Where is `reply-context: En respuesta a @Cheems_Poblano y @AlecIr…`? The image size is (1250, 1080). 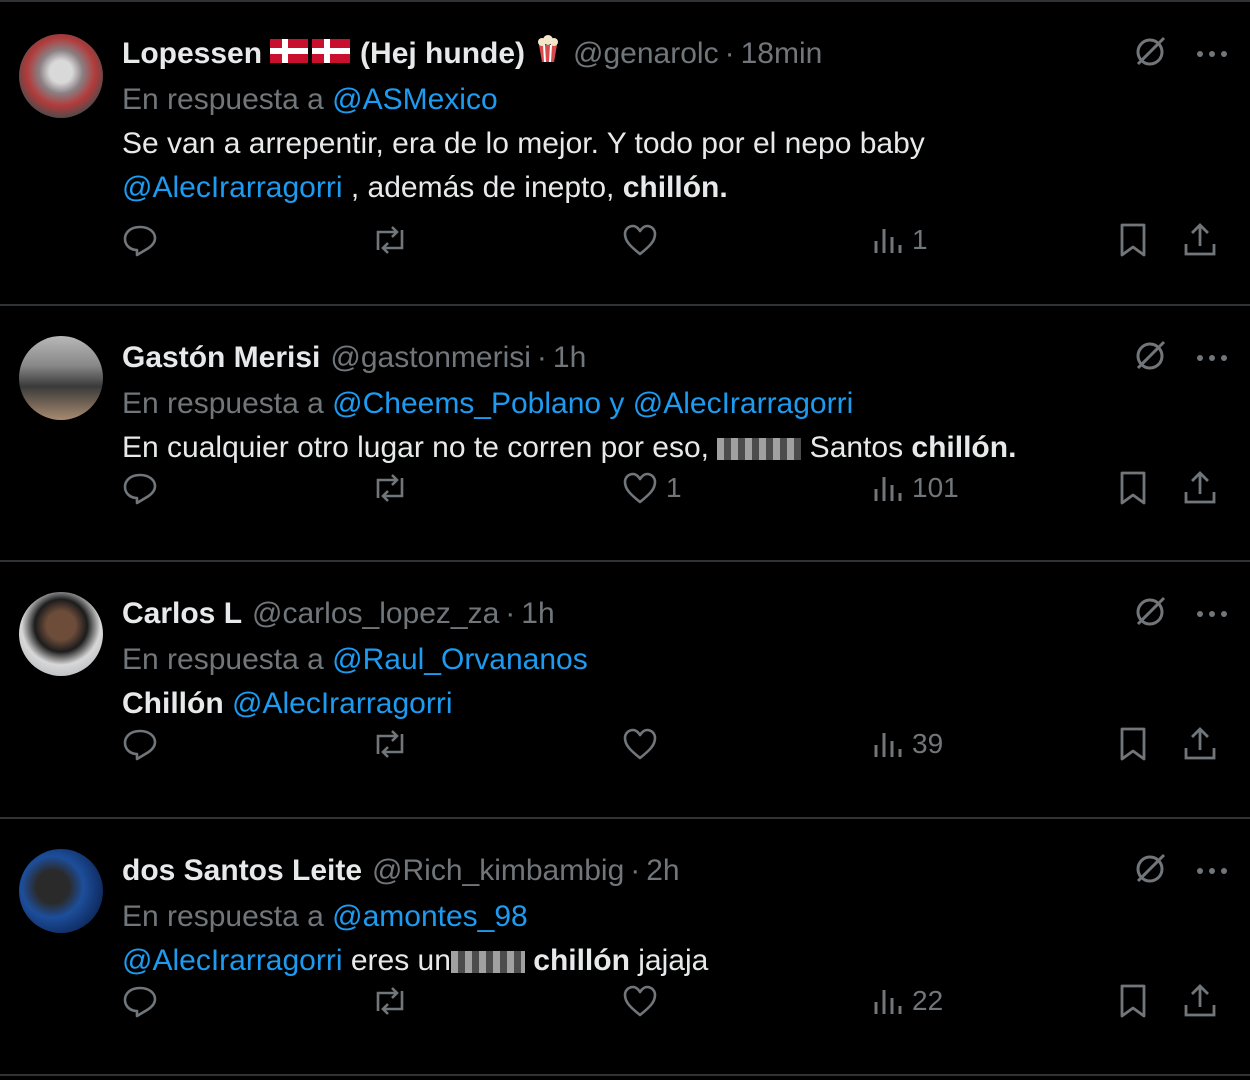 reply-context: En respuesta a @Cheems_Poblano y @AlecIr… is located at coordinates (666, 404).